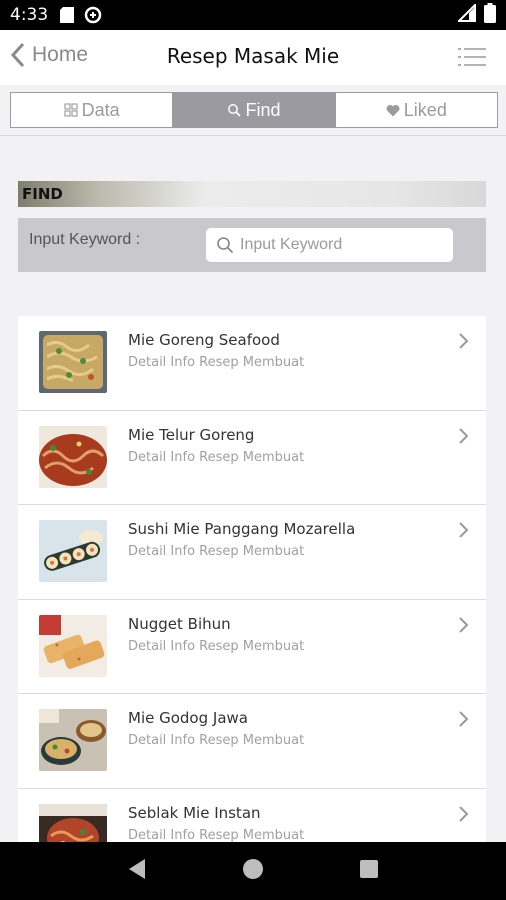  Describe the element at coordinates (472, 59) in the screenshot. I see `list-menu-icon` at that location.